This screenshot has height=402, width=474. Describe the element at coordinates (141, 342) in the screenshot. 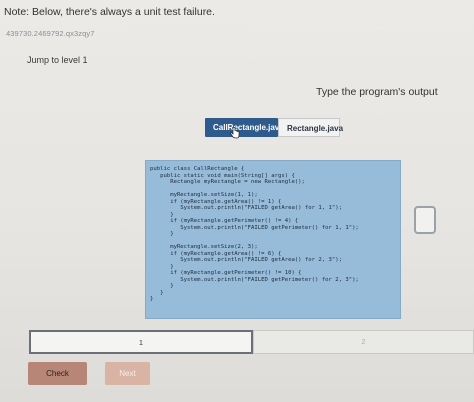

I see `level-1-segment: 1` at that location.